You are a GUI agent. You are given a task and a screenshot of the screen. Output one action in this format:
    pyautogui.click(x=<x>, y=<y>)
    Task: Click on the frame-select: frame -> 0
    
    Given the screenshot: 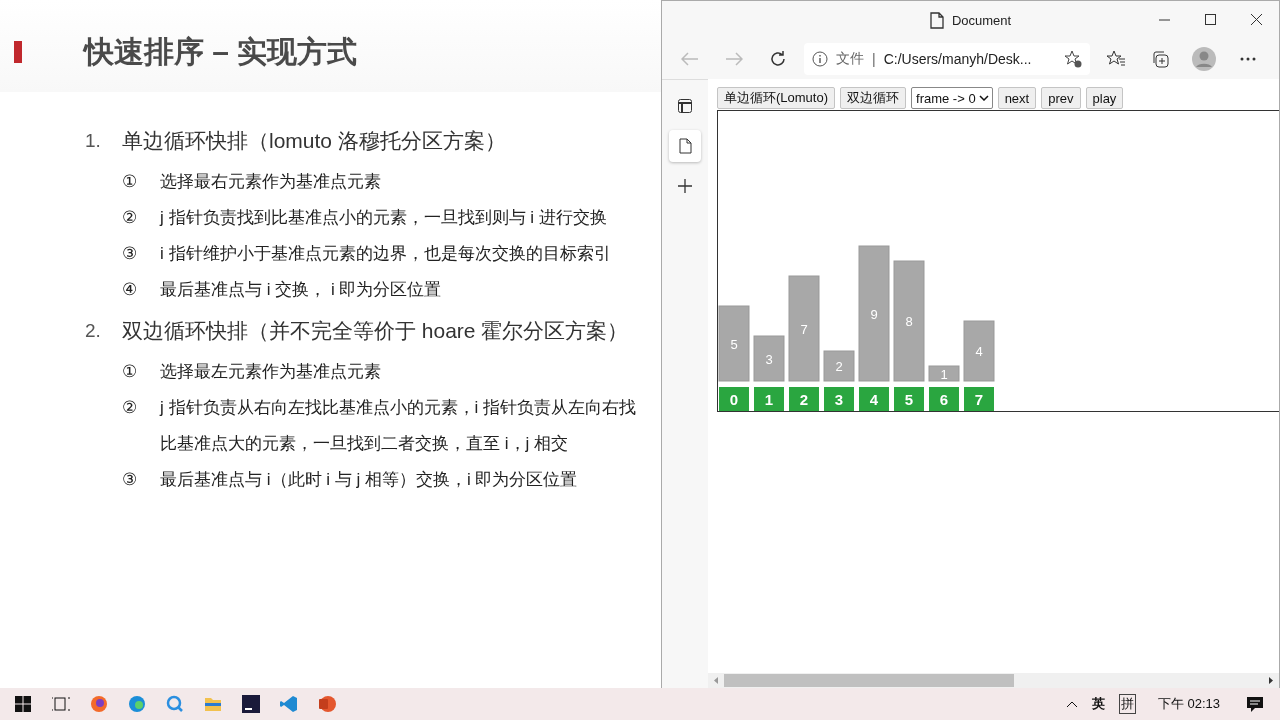 What is the action you would take?
    pyautogui.click(x=952, y=98)
    